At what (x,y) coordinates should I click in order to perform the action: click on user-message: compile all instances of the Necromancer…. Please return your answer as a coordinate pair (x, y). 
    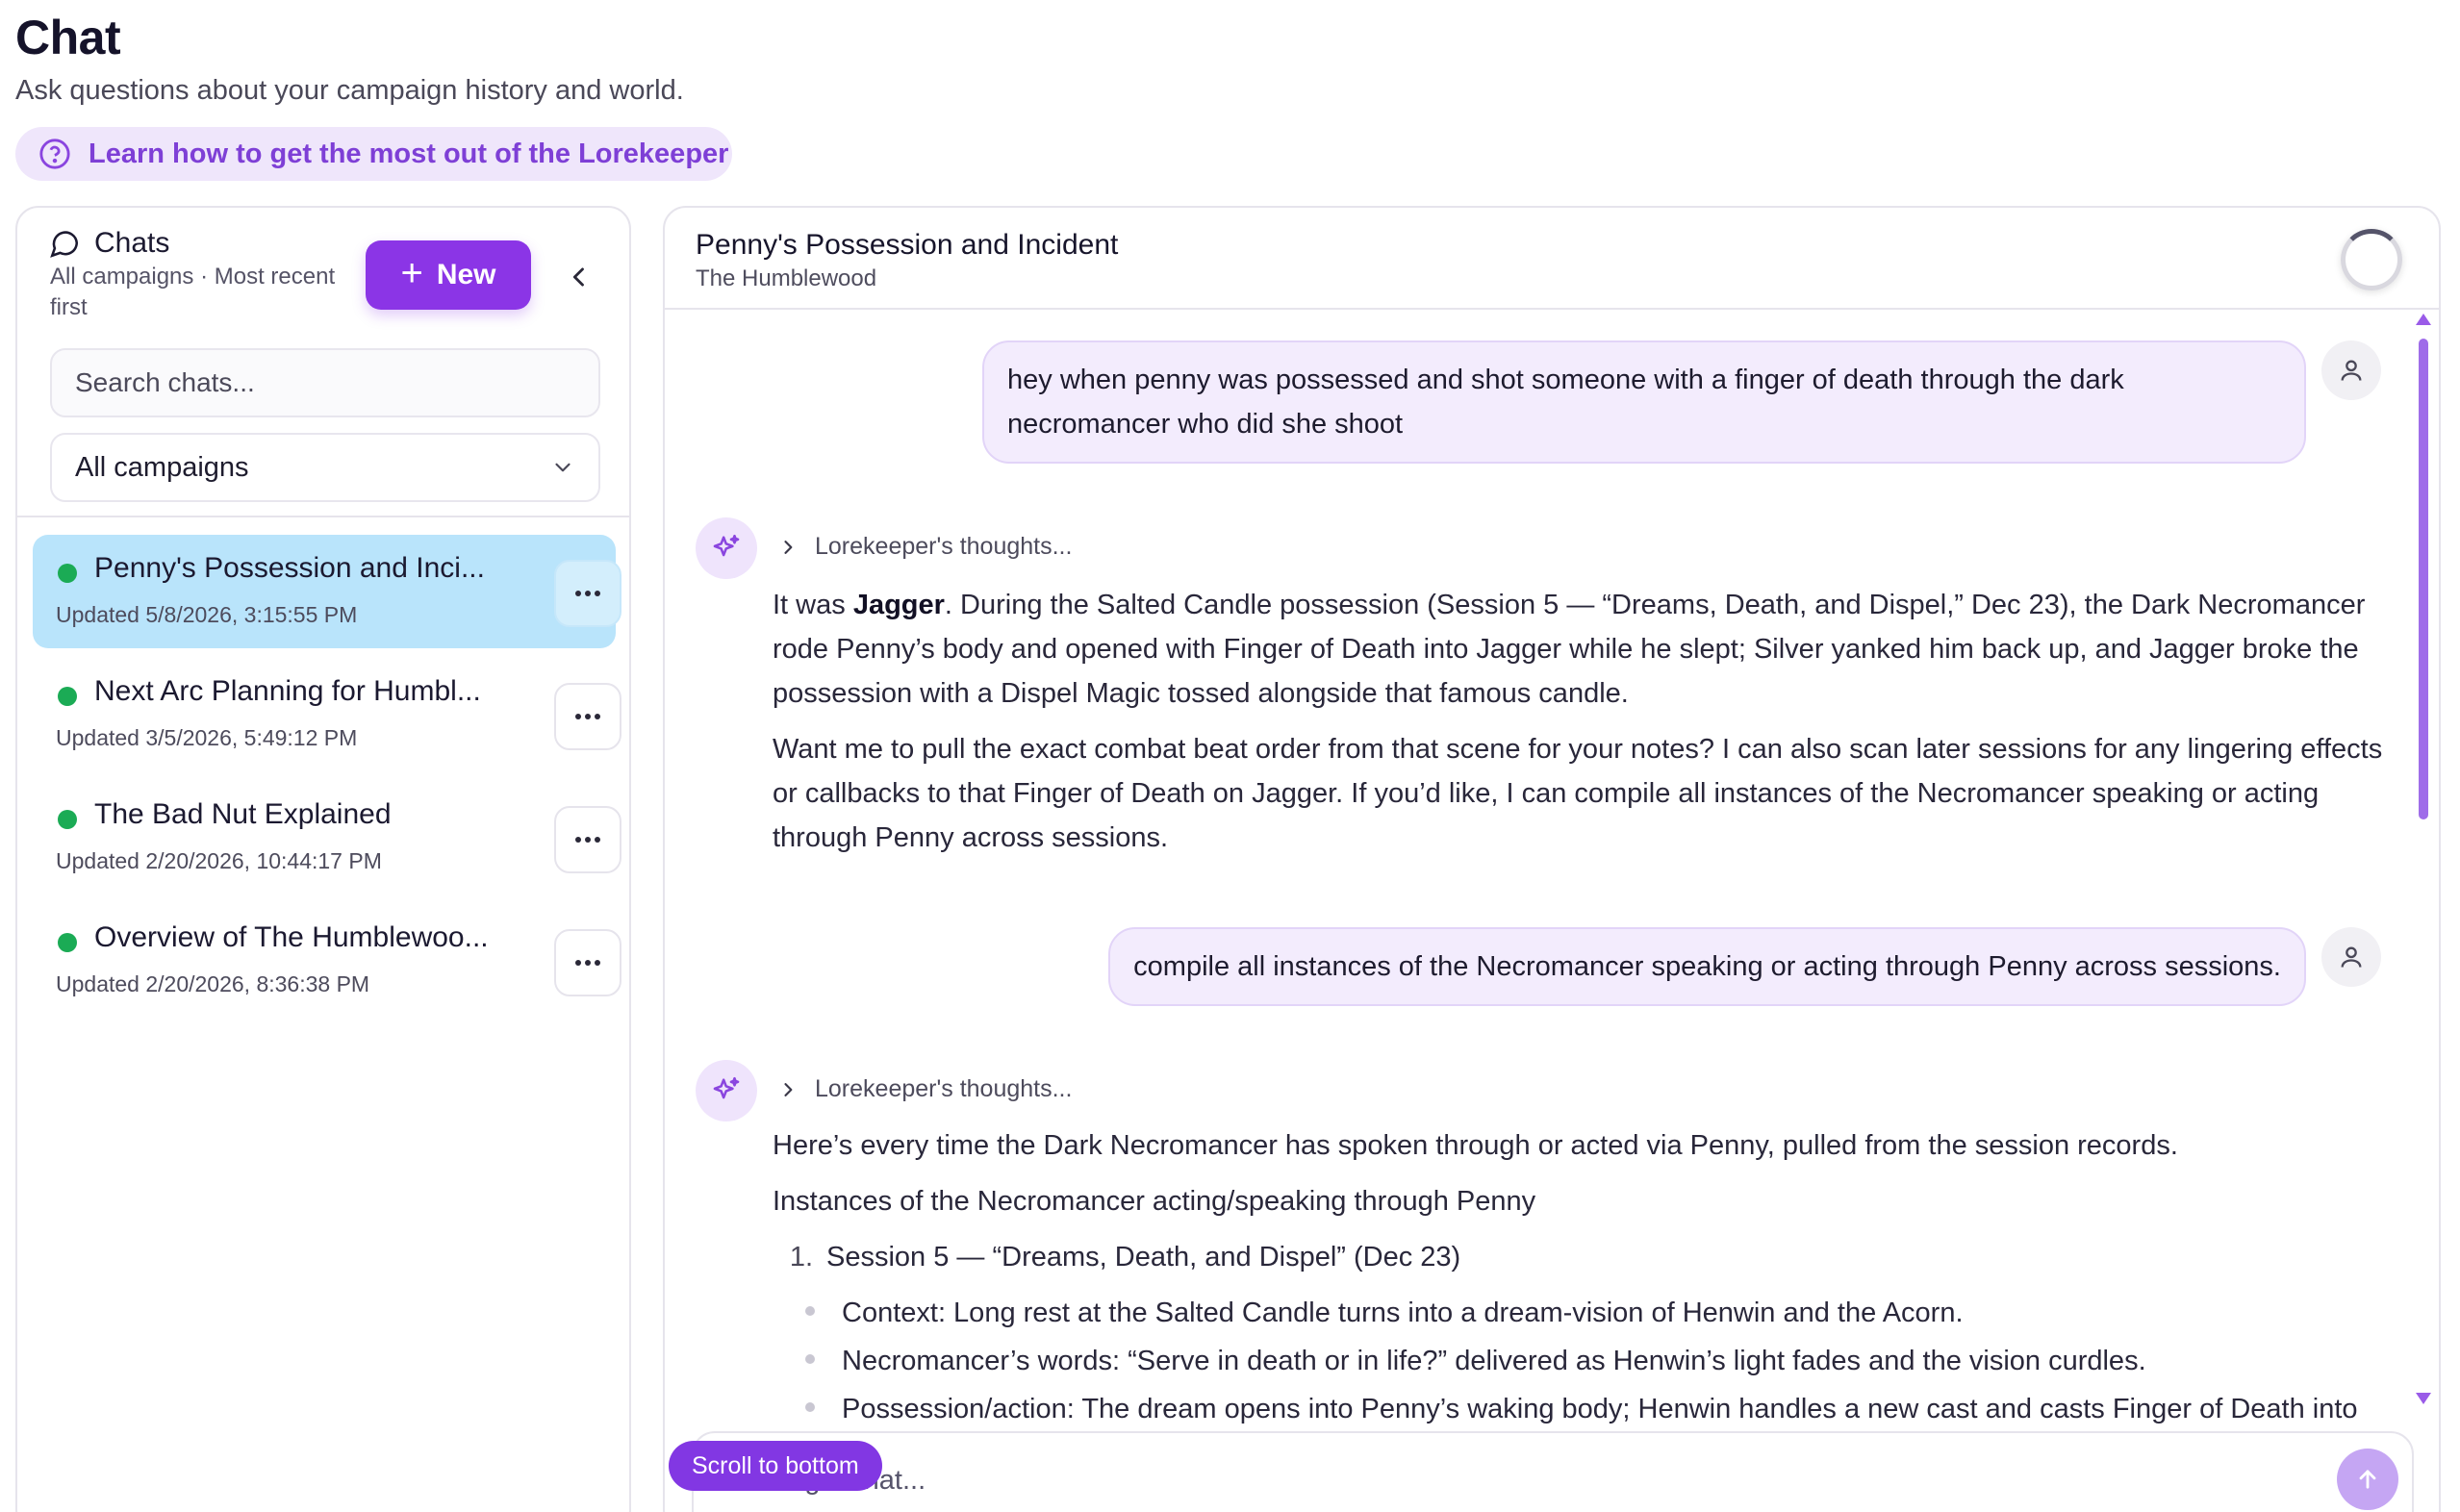
    Looking at the image, I should click on (1744, 967).